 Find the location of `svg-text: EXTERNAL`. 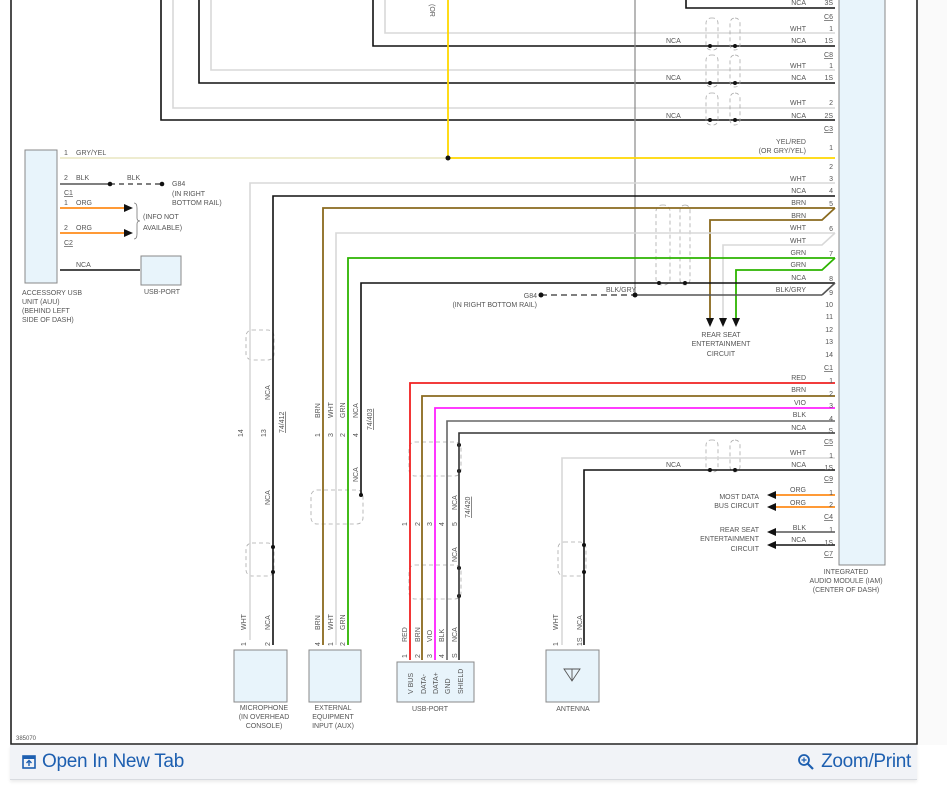

svg-text: EXTERNAL is located at coordinates (333, 708).